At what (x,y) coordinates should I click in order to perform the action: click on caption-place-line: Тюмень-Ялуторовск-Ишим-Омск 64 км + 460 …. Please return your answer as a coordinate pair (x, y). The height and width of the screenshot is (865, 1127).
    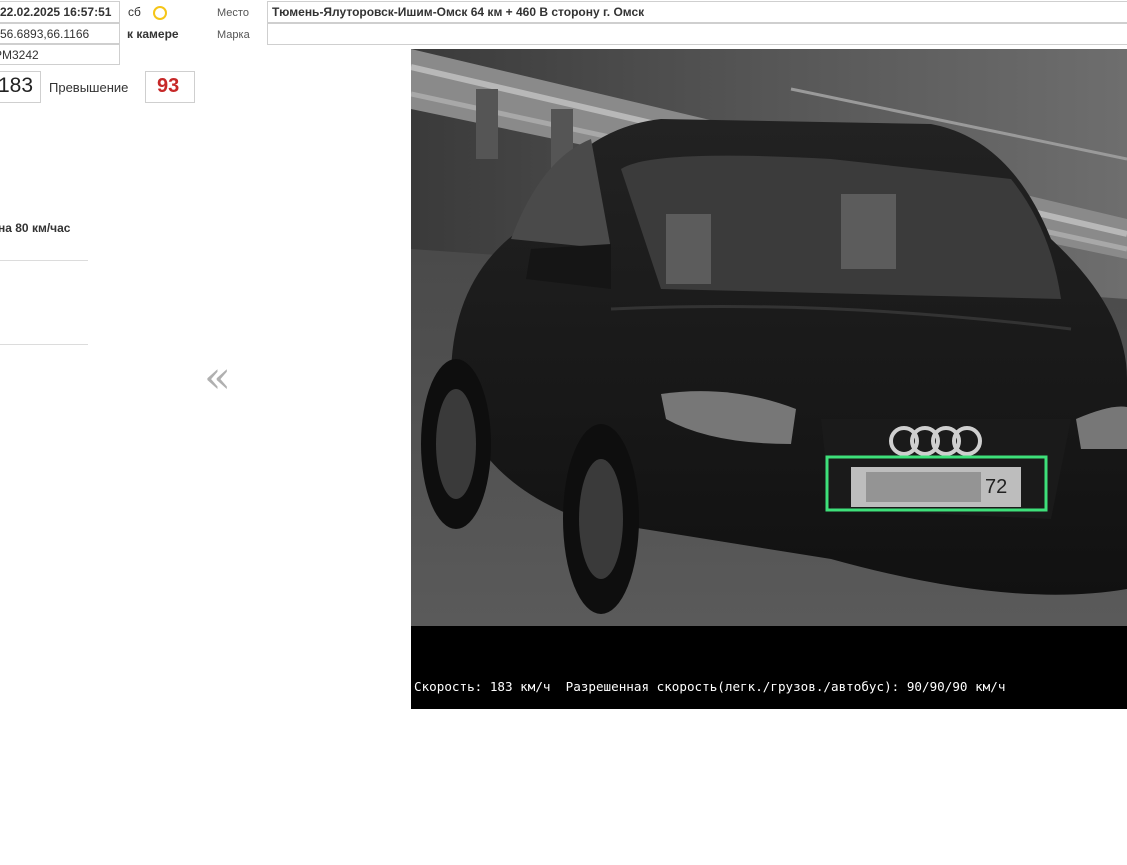
    Looking at the image, I should click on (630, 839).